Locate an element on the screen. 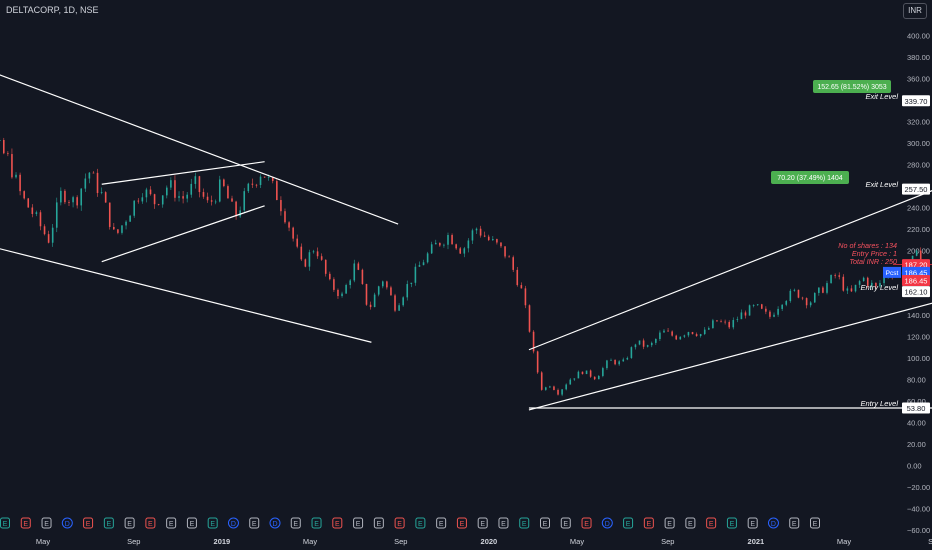  x-tick-label: 2020 is located at coordinates (489, 541).